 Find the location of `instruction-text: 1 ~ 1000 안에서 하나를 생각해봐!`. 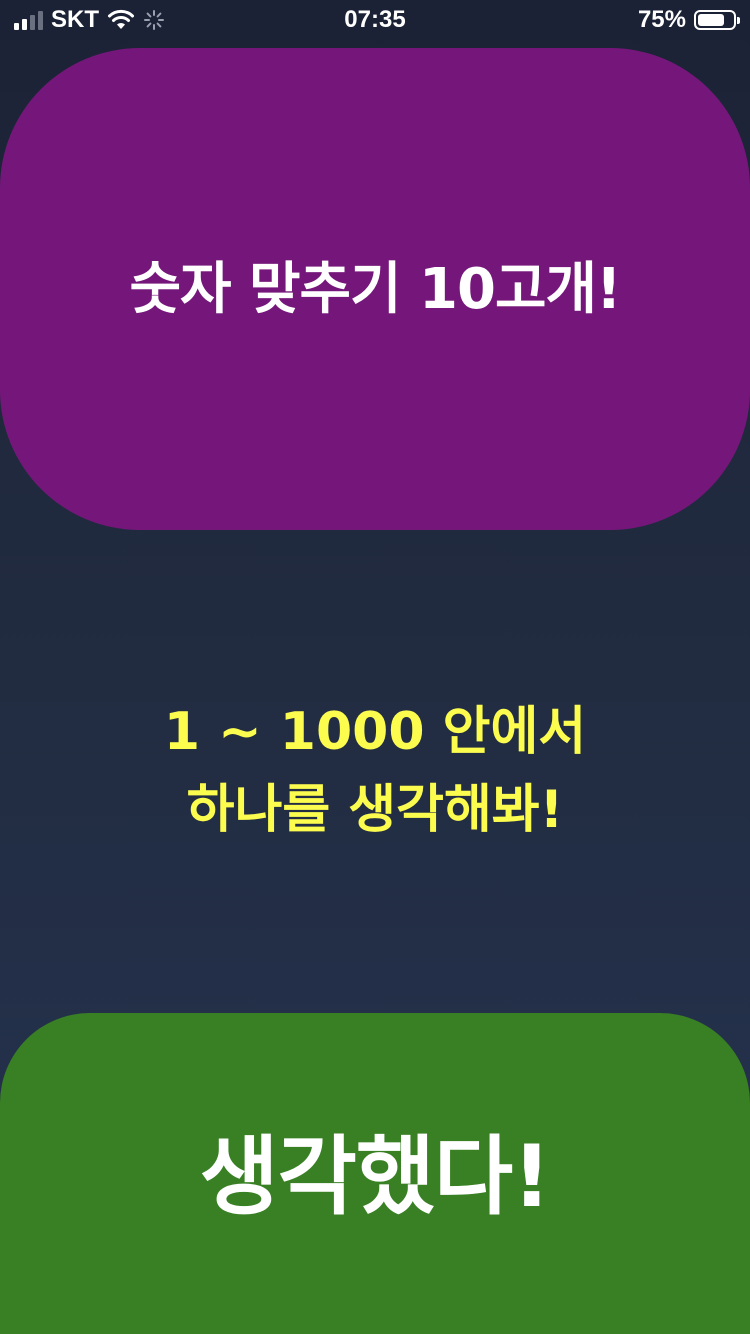

instruction-text: 1 ~ 1000 안에서 하나를 생각해봐! is located at coordinates (375, 771).